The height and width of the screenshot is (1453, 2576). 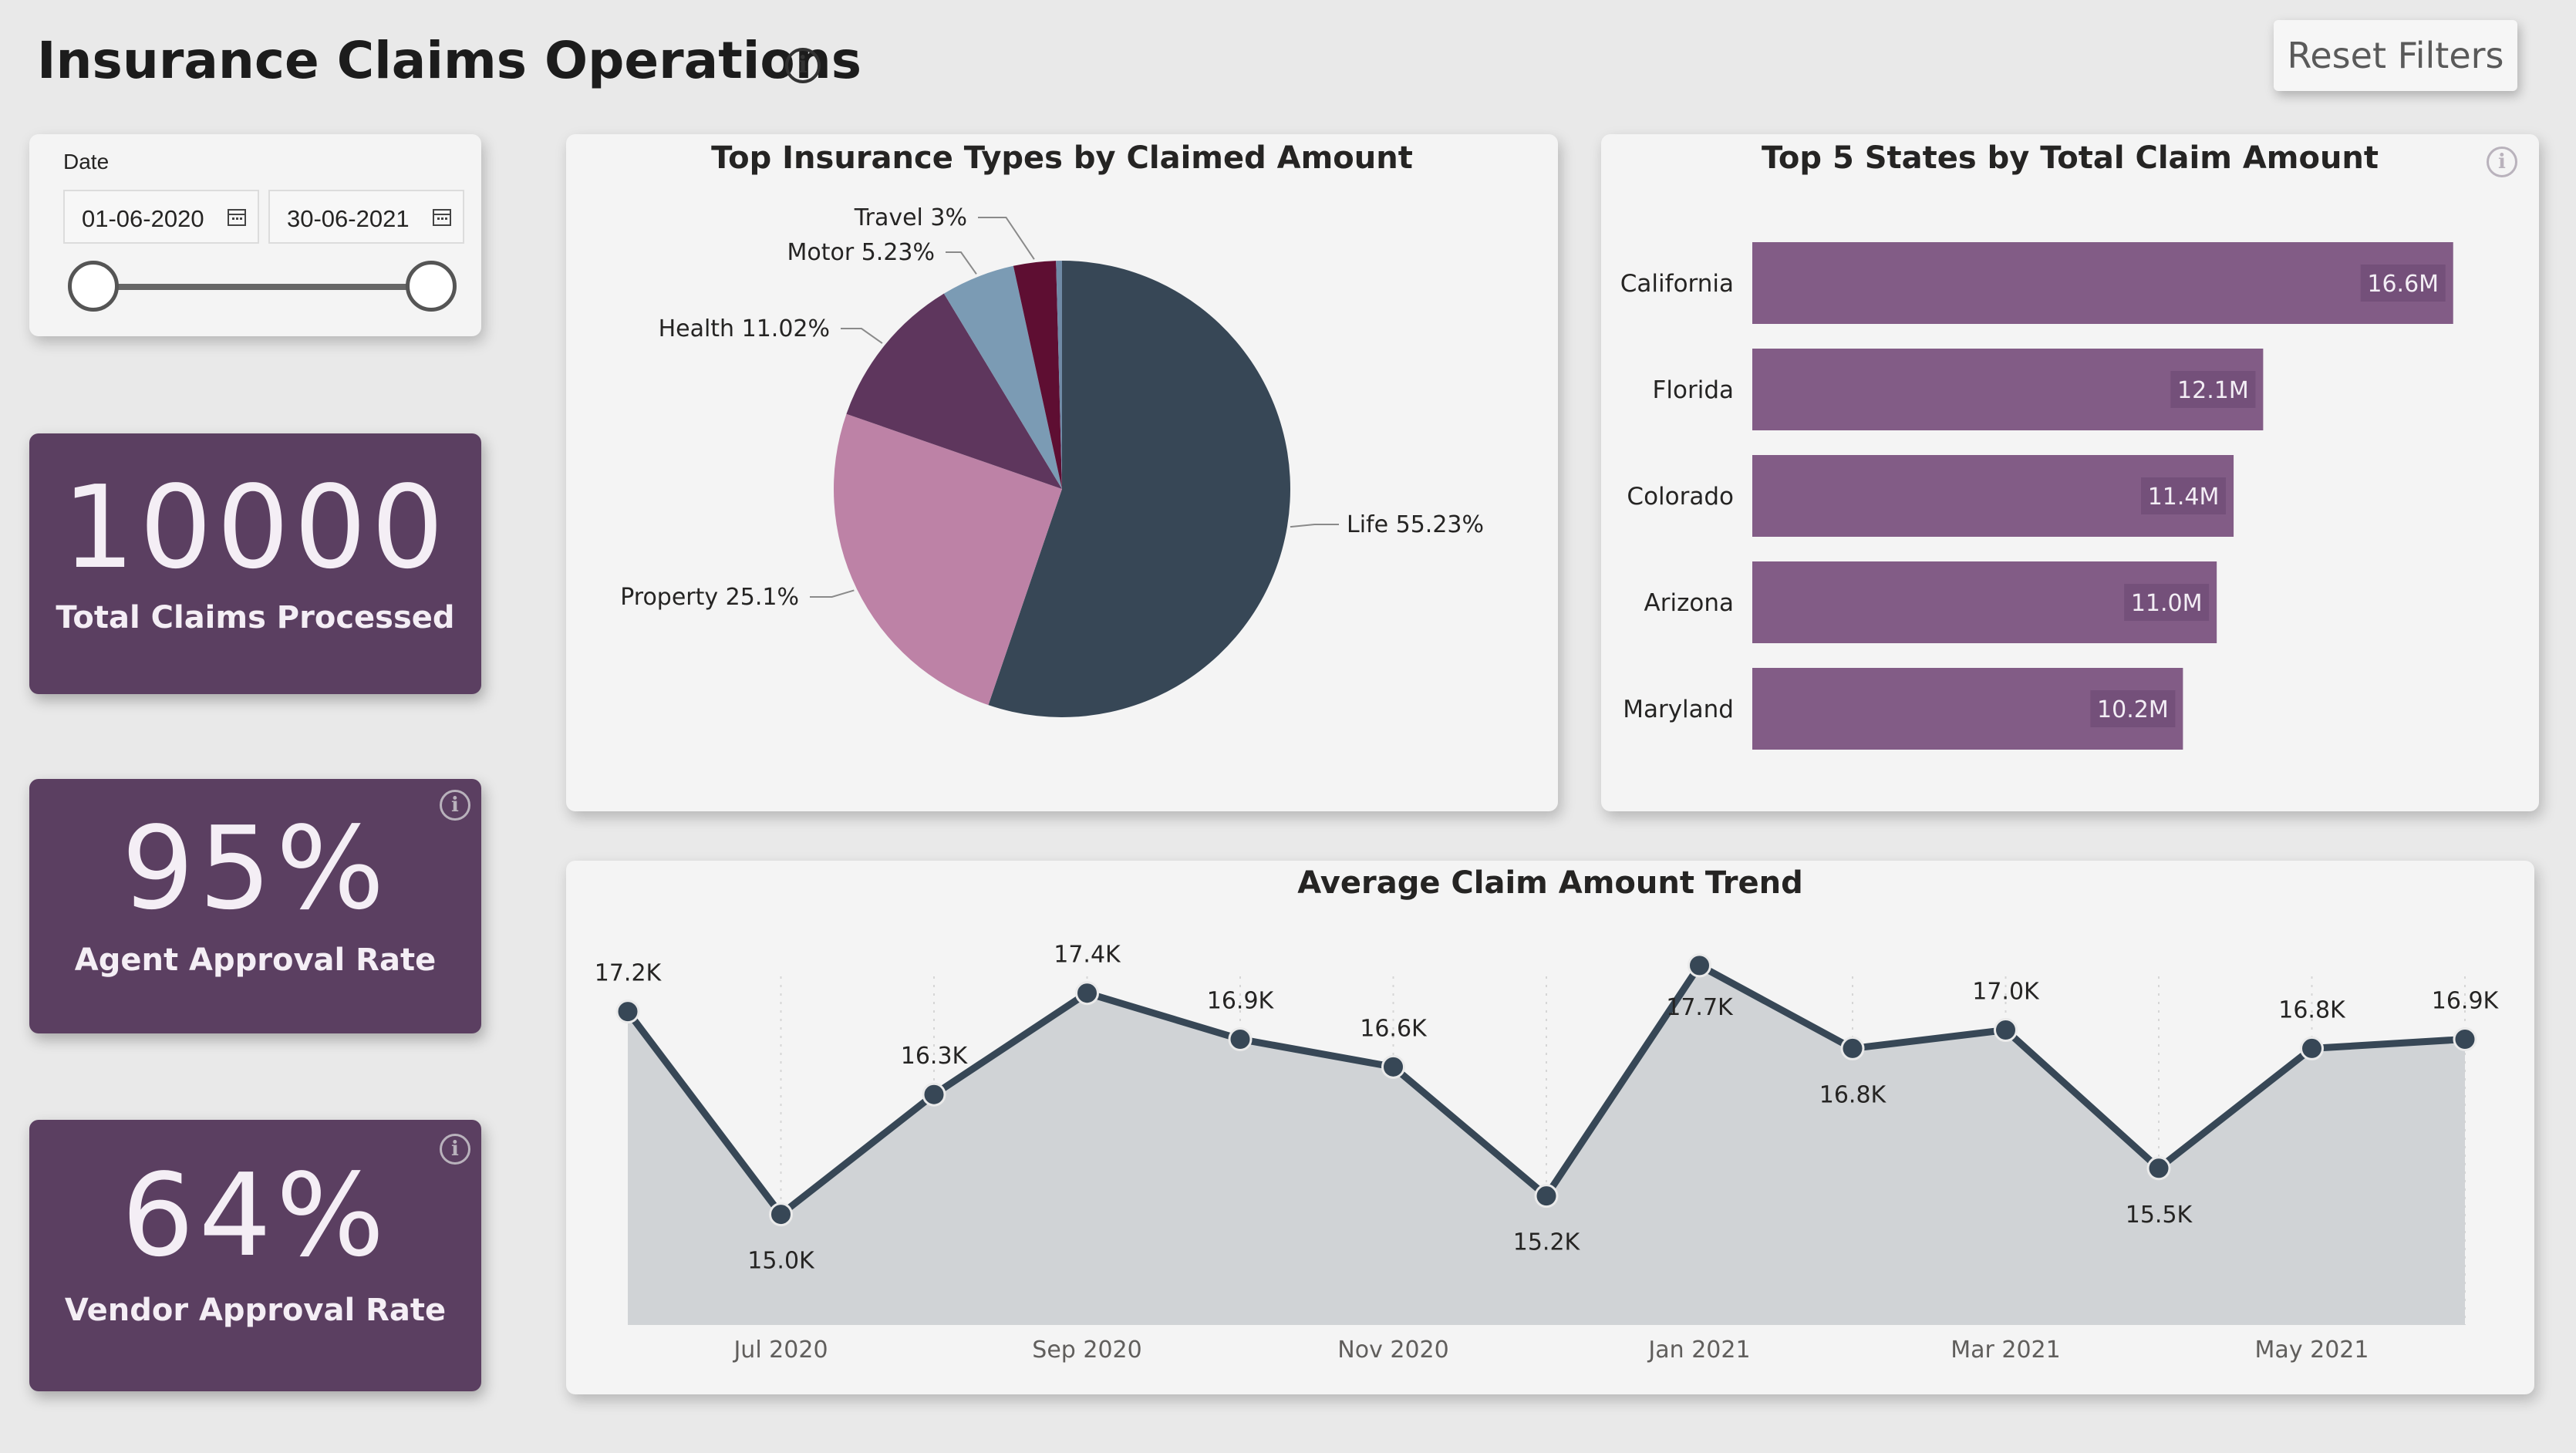 I want to click on slider-start-handle, so click(x=93, y=286).